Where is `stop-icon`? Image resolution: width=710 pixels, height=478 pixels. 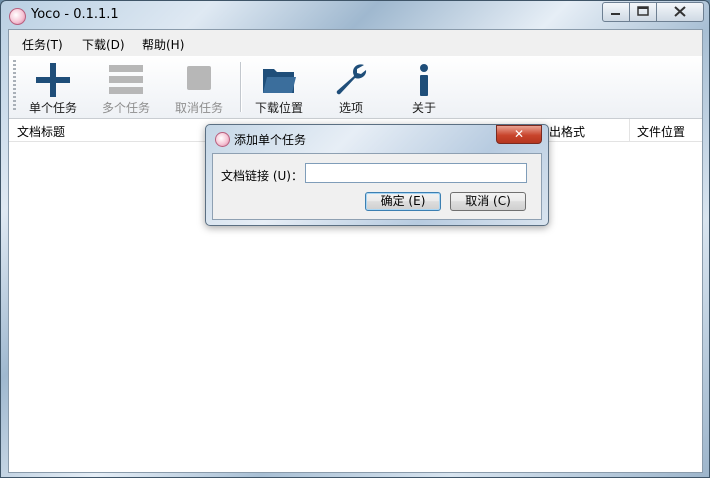 stop-icon is located at coordinates (199, 78).